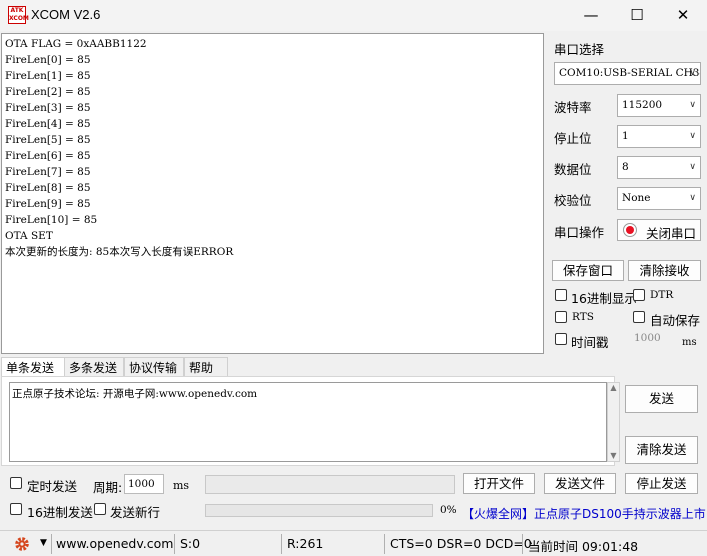 The image size is (707, 556). Describe the element at coordinates (630, 230) in the screenshot. I see `record-icon` at that location.